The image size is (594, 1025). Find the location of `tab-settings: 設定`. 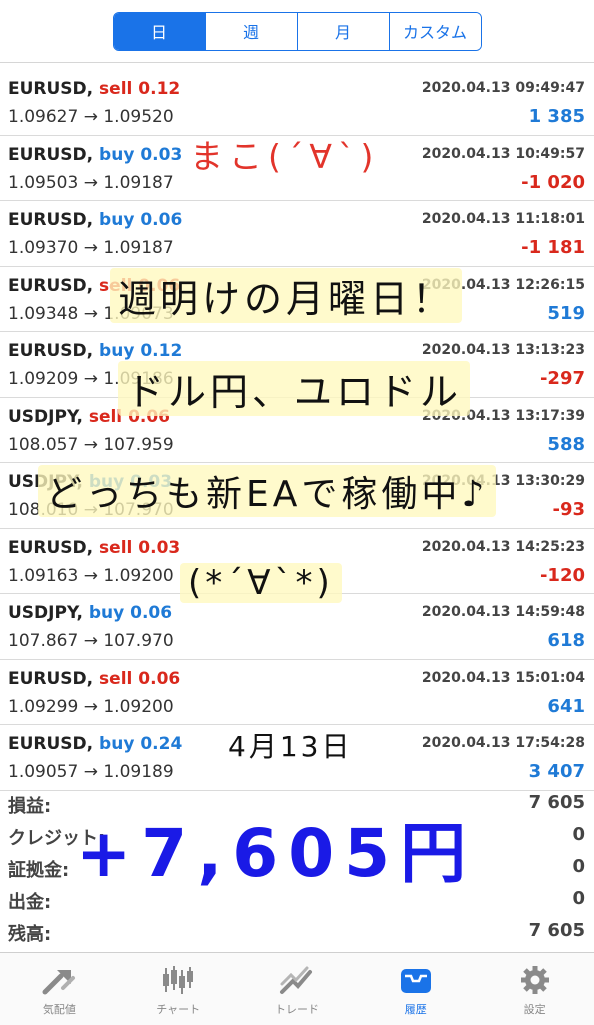

tab-settings: 設定 is located at coordinates (534, 989).